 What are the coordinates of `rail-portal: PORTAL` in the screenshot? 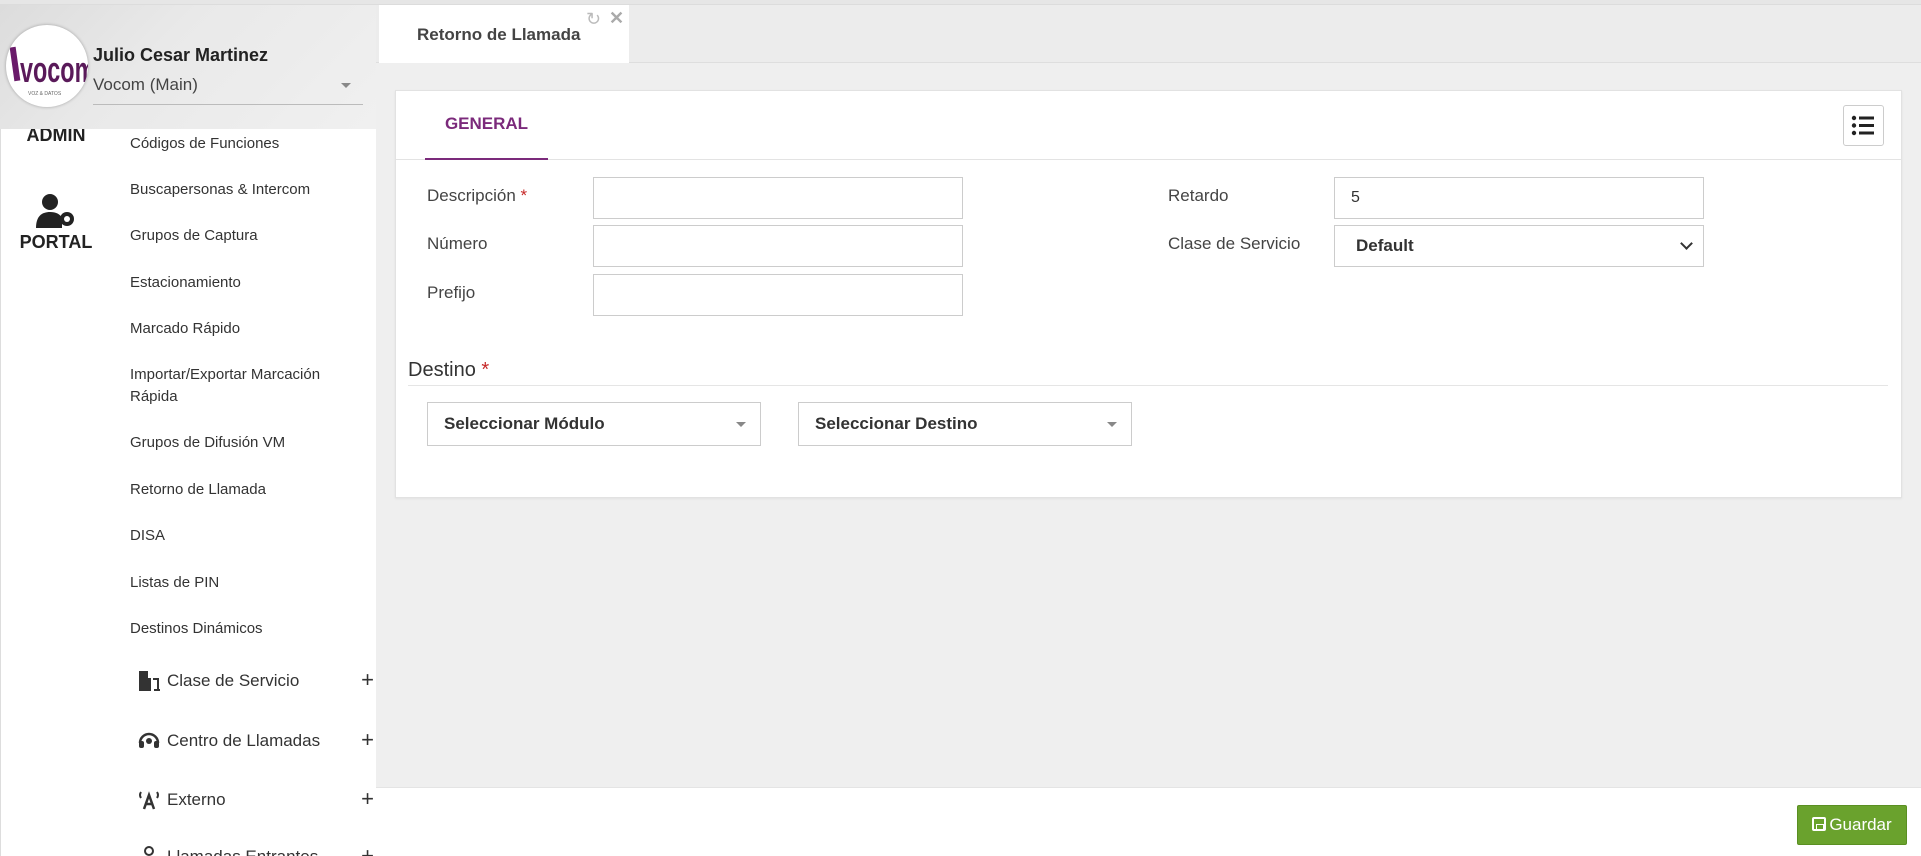 It's located at (56, 222).